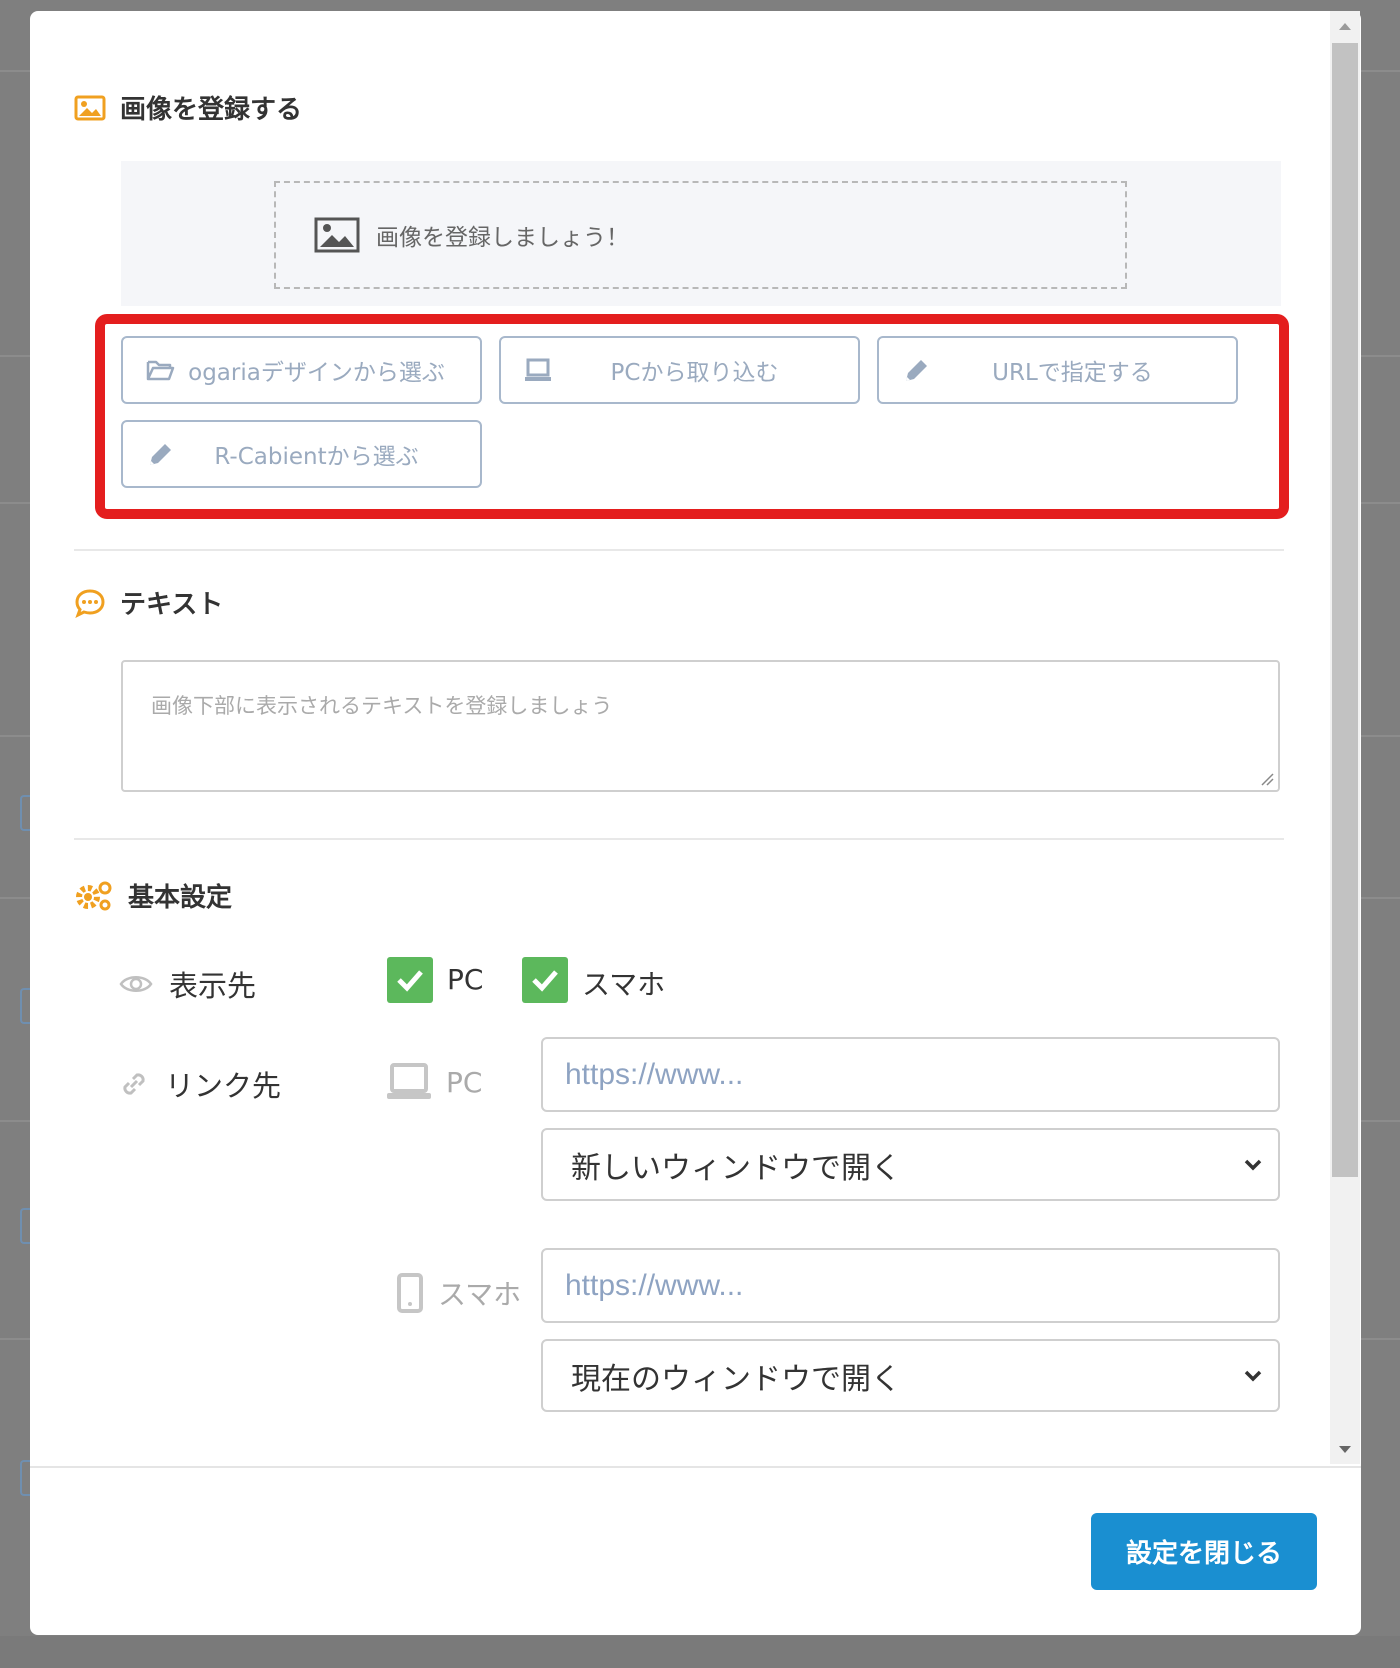 The height and width of the screenshot is (1668, 1400). What do you see at coordinates (910, 1164) in the screenshot?
I see `pc-window-select: 新しいウィンドウで開く` at bounding box center [910, 1164].